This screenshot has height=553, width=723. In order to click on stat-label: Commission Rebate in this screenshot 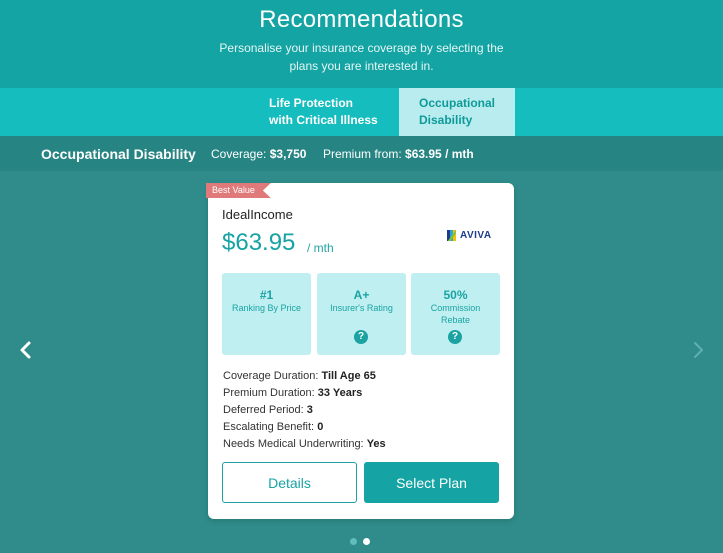, I will do `click(455, 314)`.